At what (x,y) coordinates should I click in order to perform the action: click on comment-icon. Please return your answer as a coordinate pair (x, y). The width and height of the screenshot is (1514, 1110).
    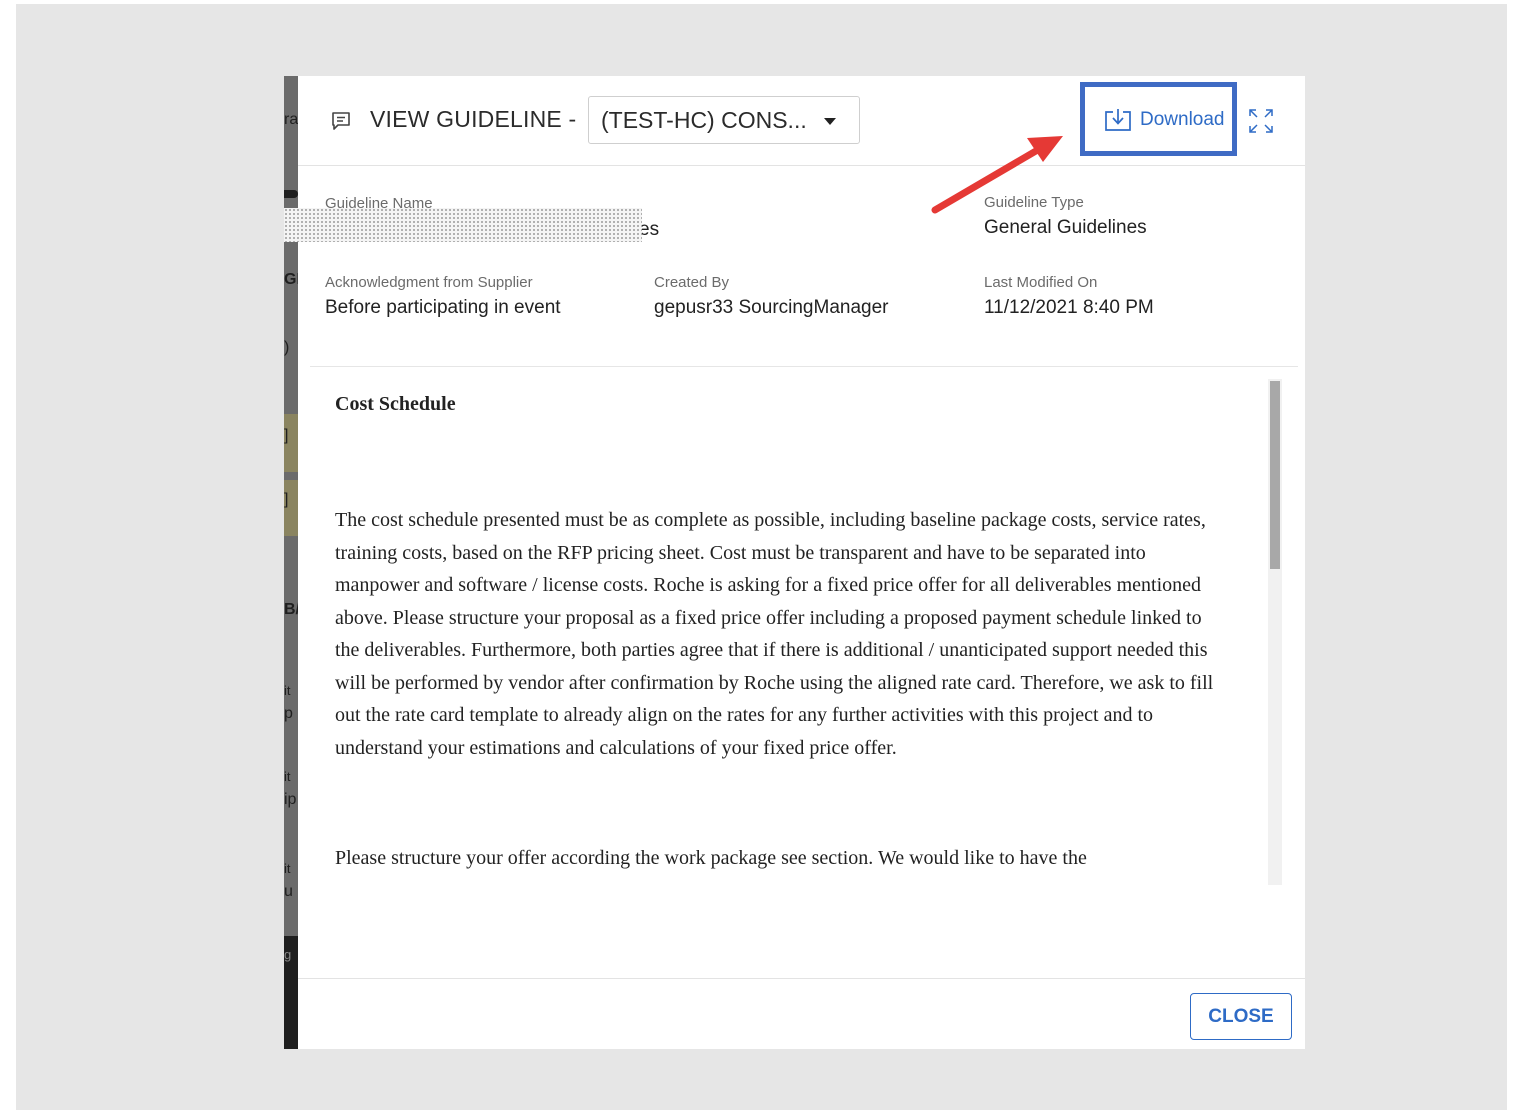
    Looking at the image, I should click on (341, 121).